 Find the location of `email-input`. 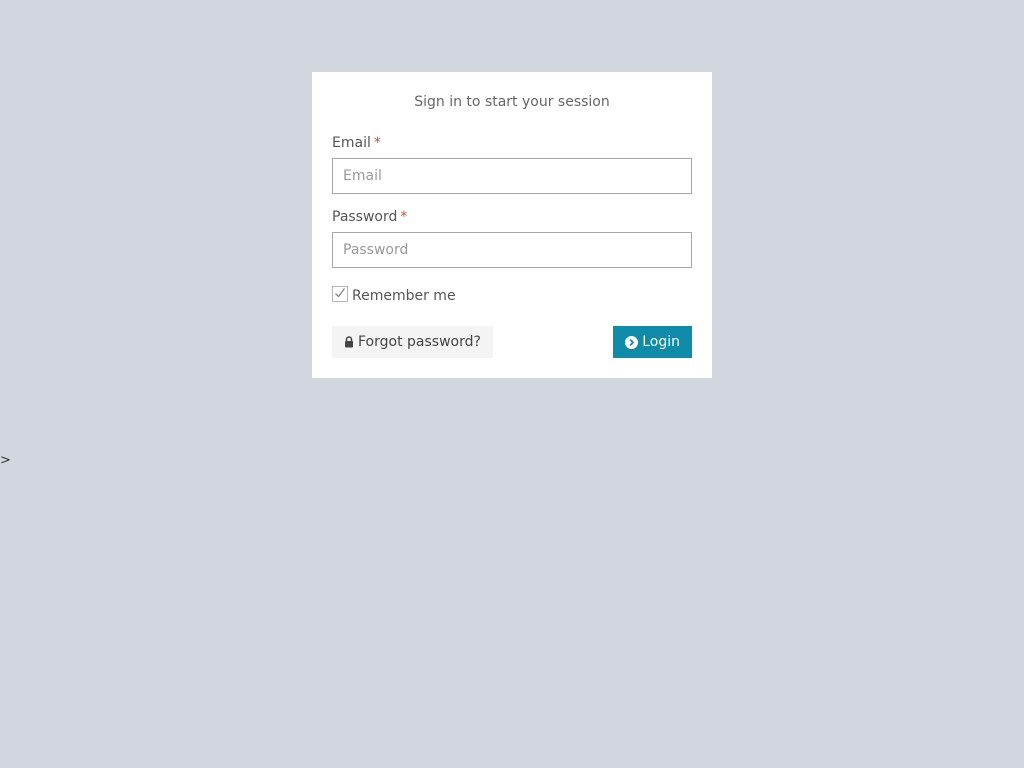

email-input is located at coordinates (512, 176).